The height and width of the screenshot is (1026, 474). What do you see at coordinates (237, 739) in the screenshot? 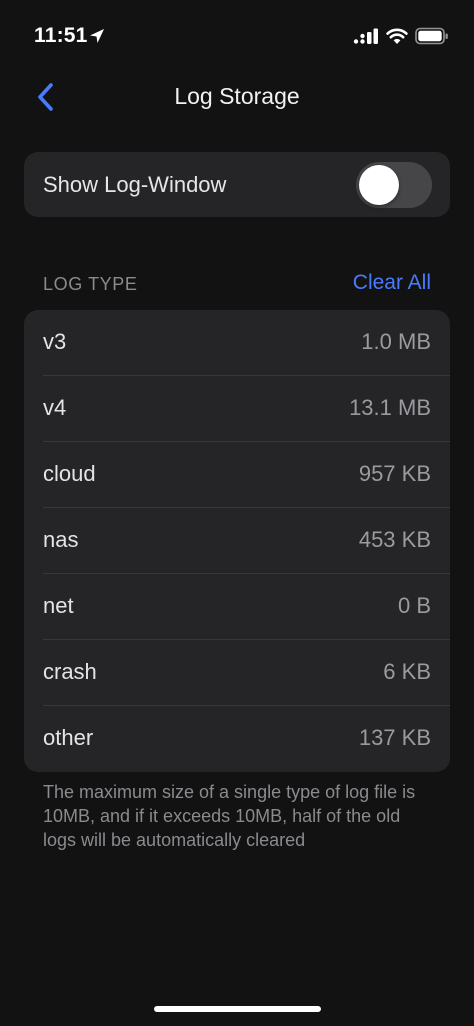
I see `log-row-other: other 137 KB` at bounding box center [237, 739].